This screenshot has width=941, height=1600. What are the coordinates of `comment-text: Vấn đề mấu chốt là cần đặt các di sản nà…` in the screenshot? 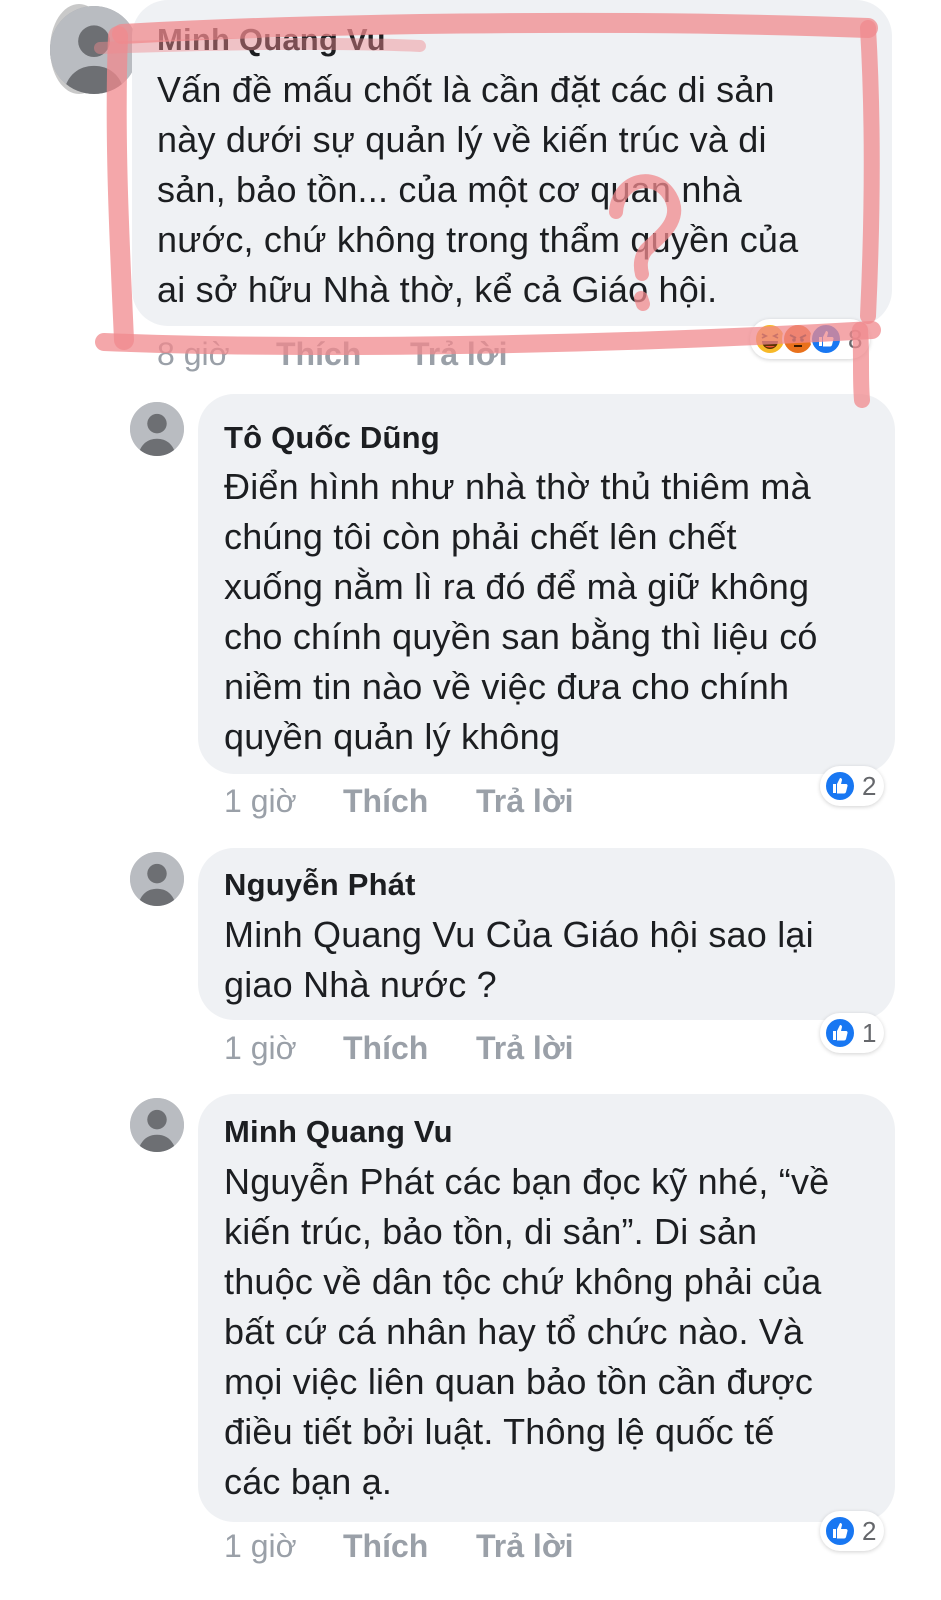 It's located at (478, 189).